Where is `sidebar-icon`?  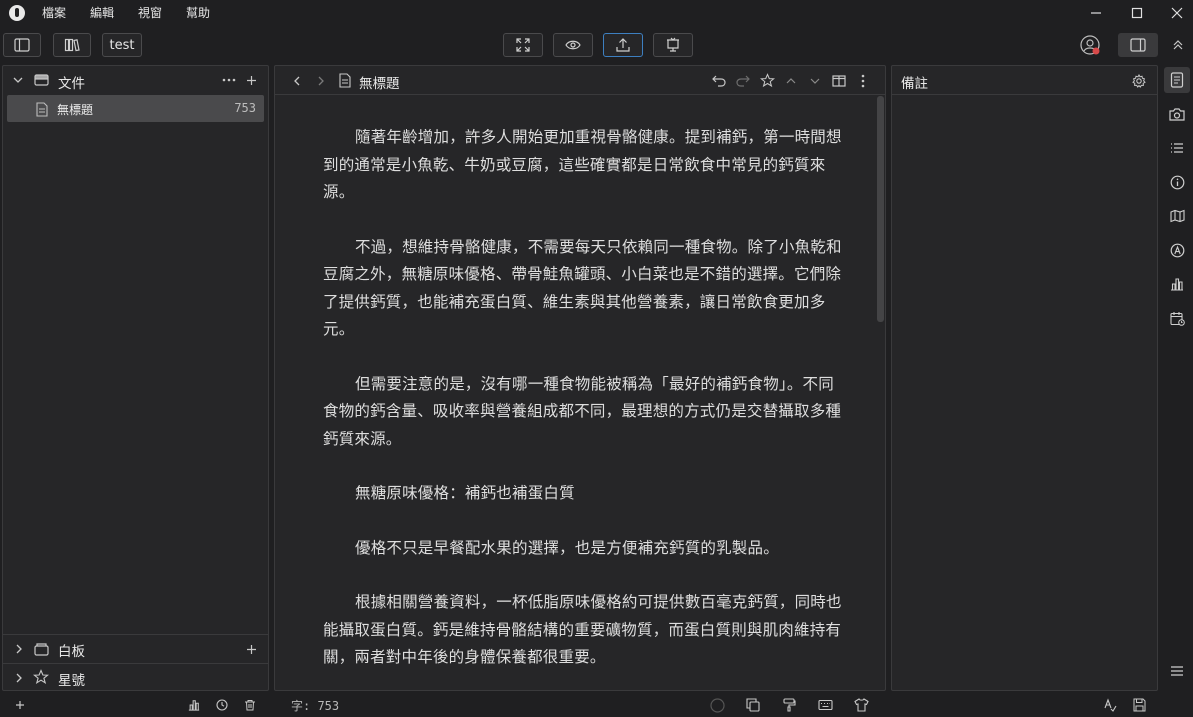
sidebar-icon is located at coordinates (22, 45).